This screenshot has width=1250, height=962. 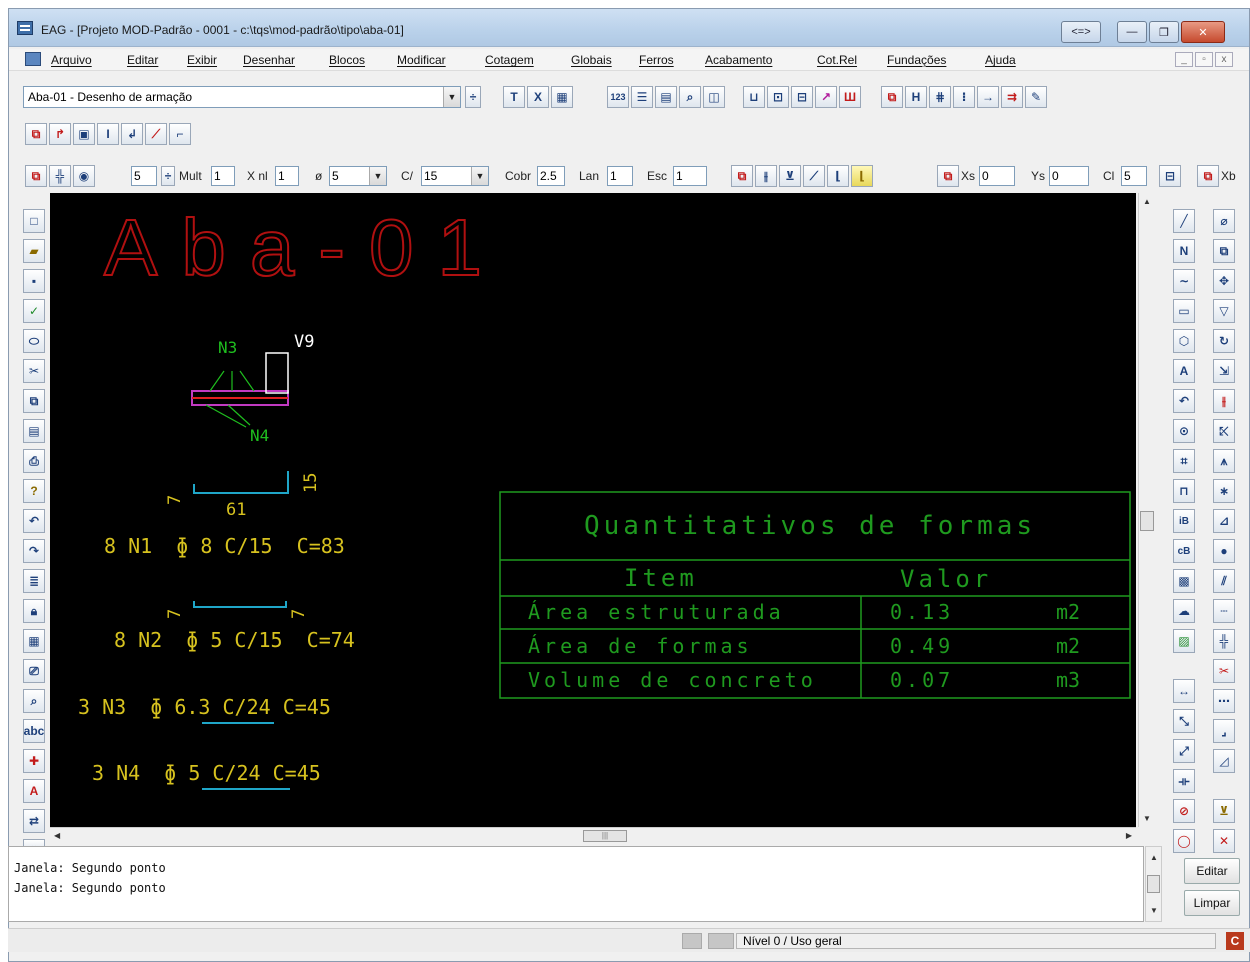 What do you see at coordinates (34, 761) in the screenshot?
I see `add-icon: ✚` at bounding box center [34, 761].